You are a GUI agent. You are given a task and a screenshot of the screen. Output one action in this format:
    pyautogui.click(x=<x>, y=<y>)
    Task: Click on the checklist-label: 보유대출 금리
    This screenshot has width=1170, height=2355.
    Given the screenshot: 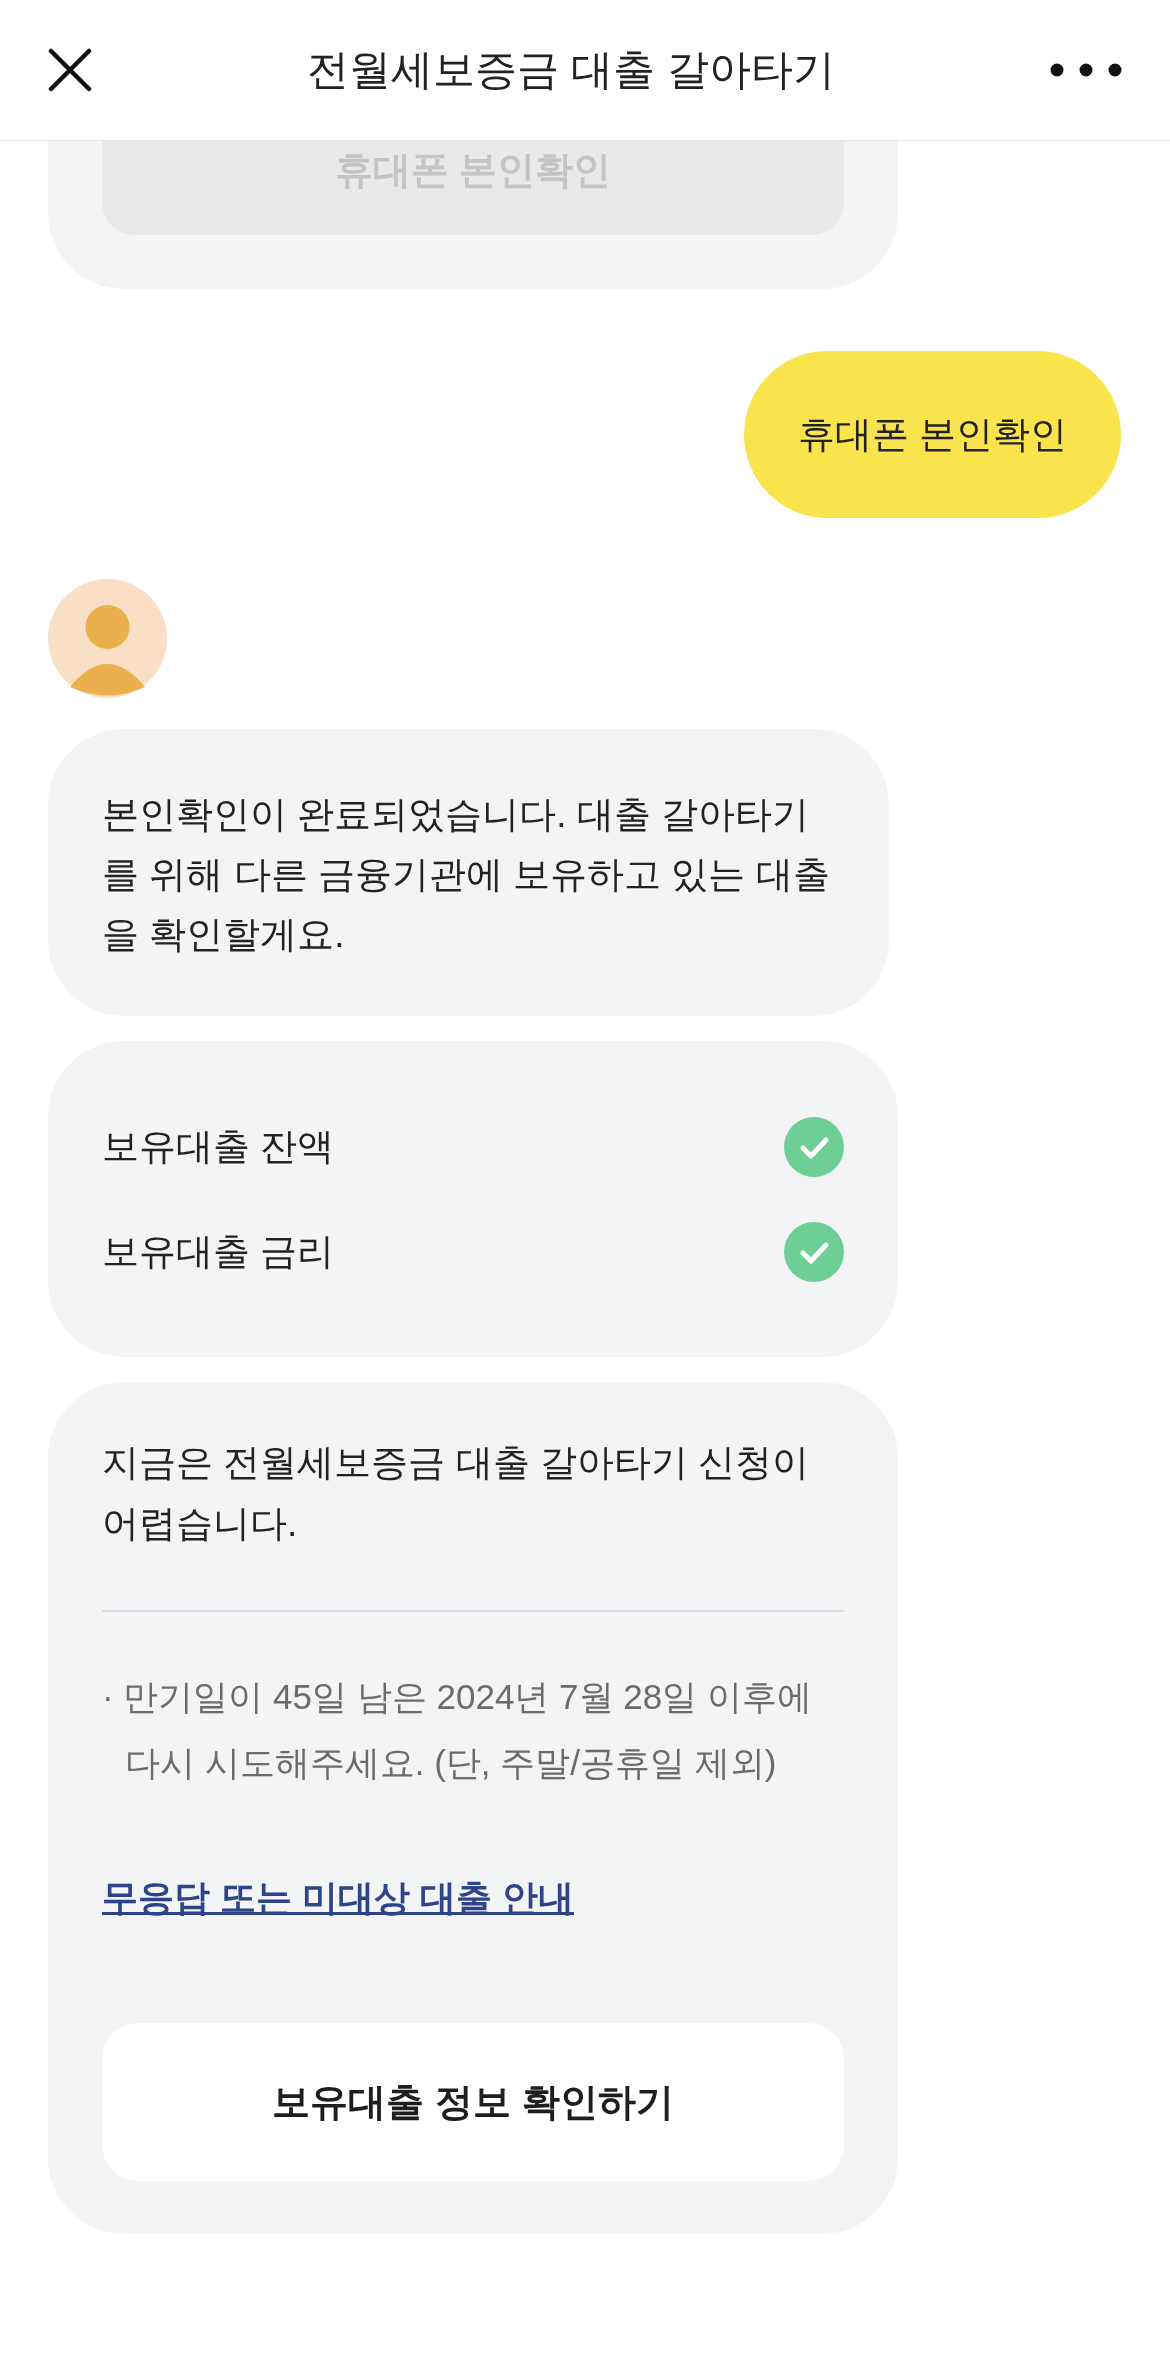 What is the action you would take?
    pyautogui.click(x=218, y=1252)
    